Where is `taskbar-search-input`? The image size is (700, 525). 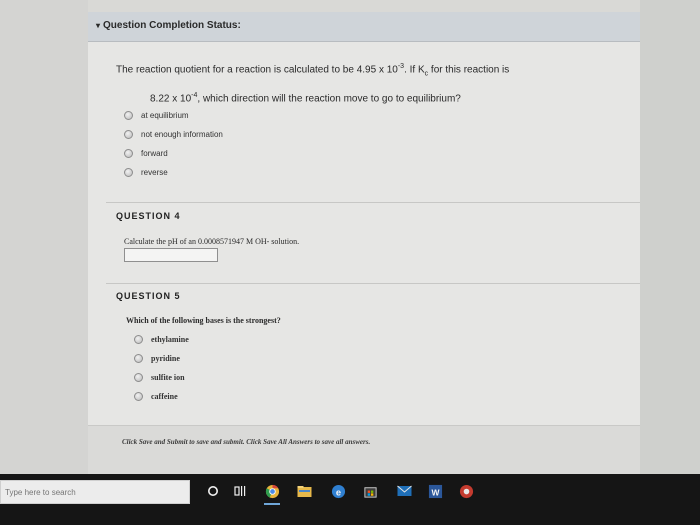 taskbar-search-input is located at coordinates (95, 492).